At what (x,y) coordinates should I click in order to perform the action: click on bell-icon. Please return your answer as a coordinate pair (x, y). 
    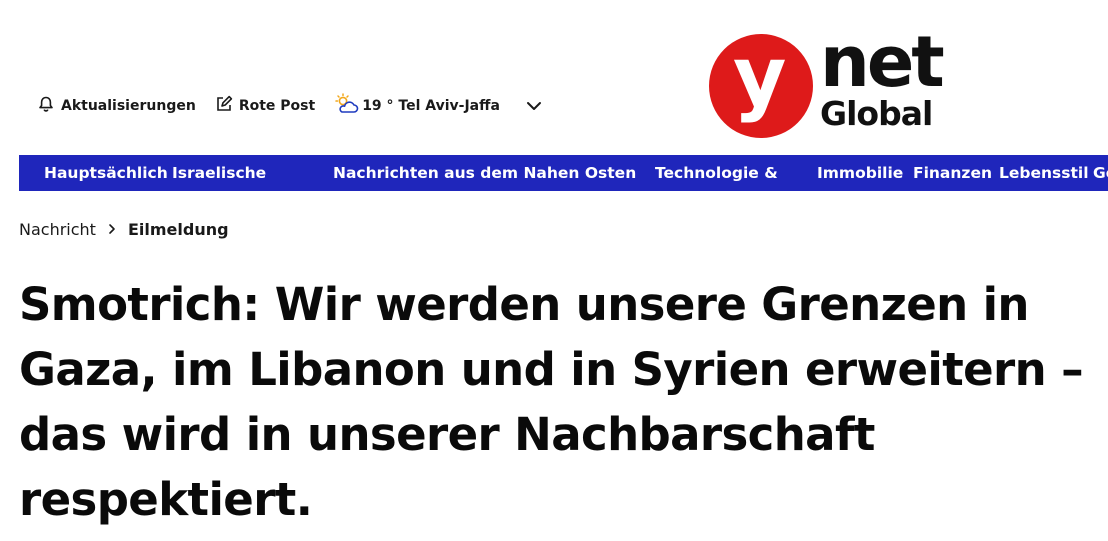
    Looking at the image, I should click on (49, 106).